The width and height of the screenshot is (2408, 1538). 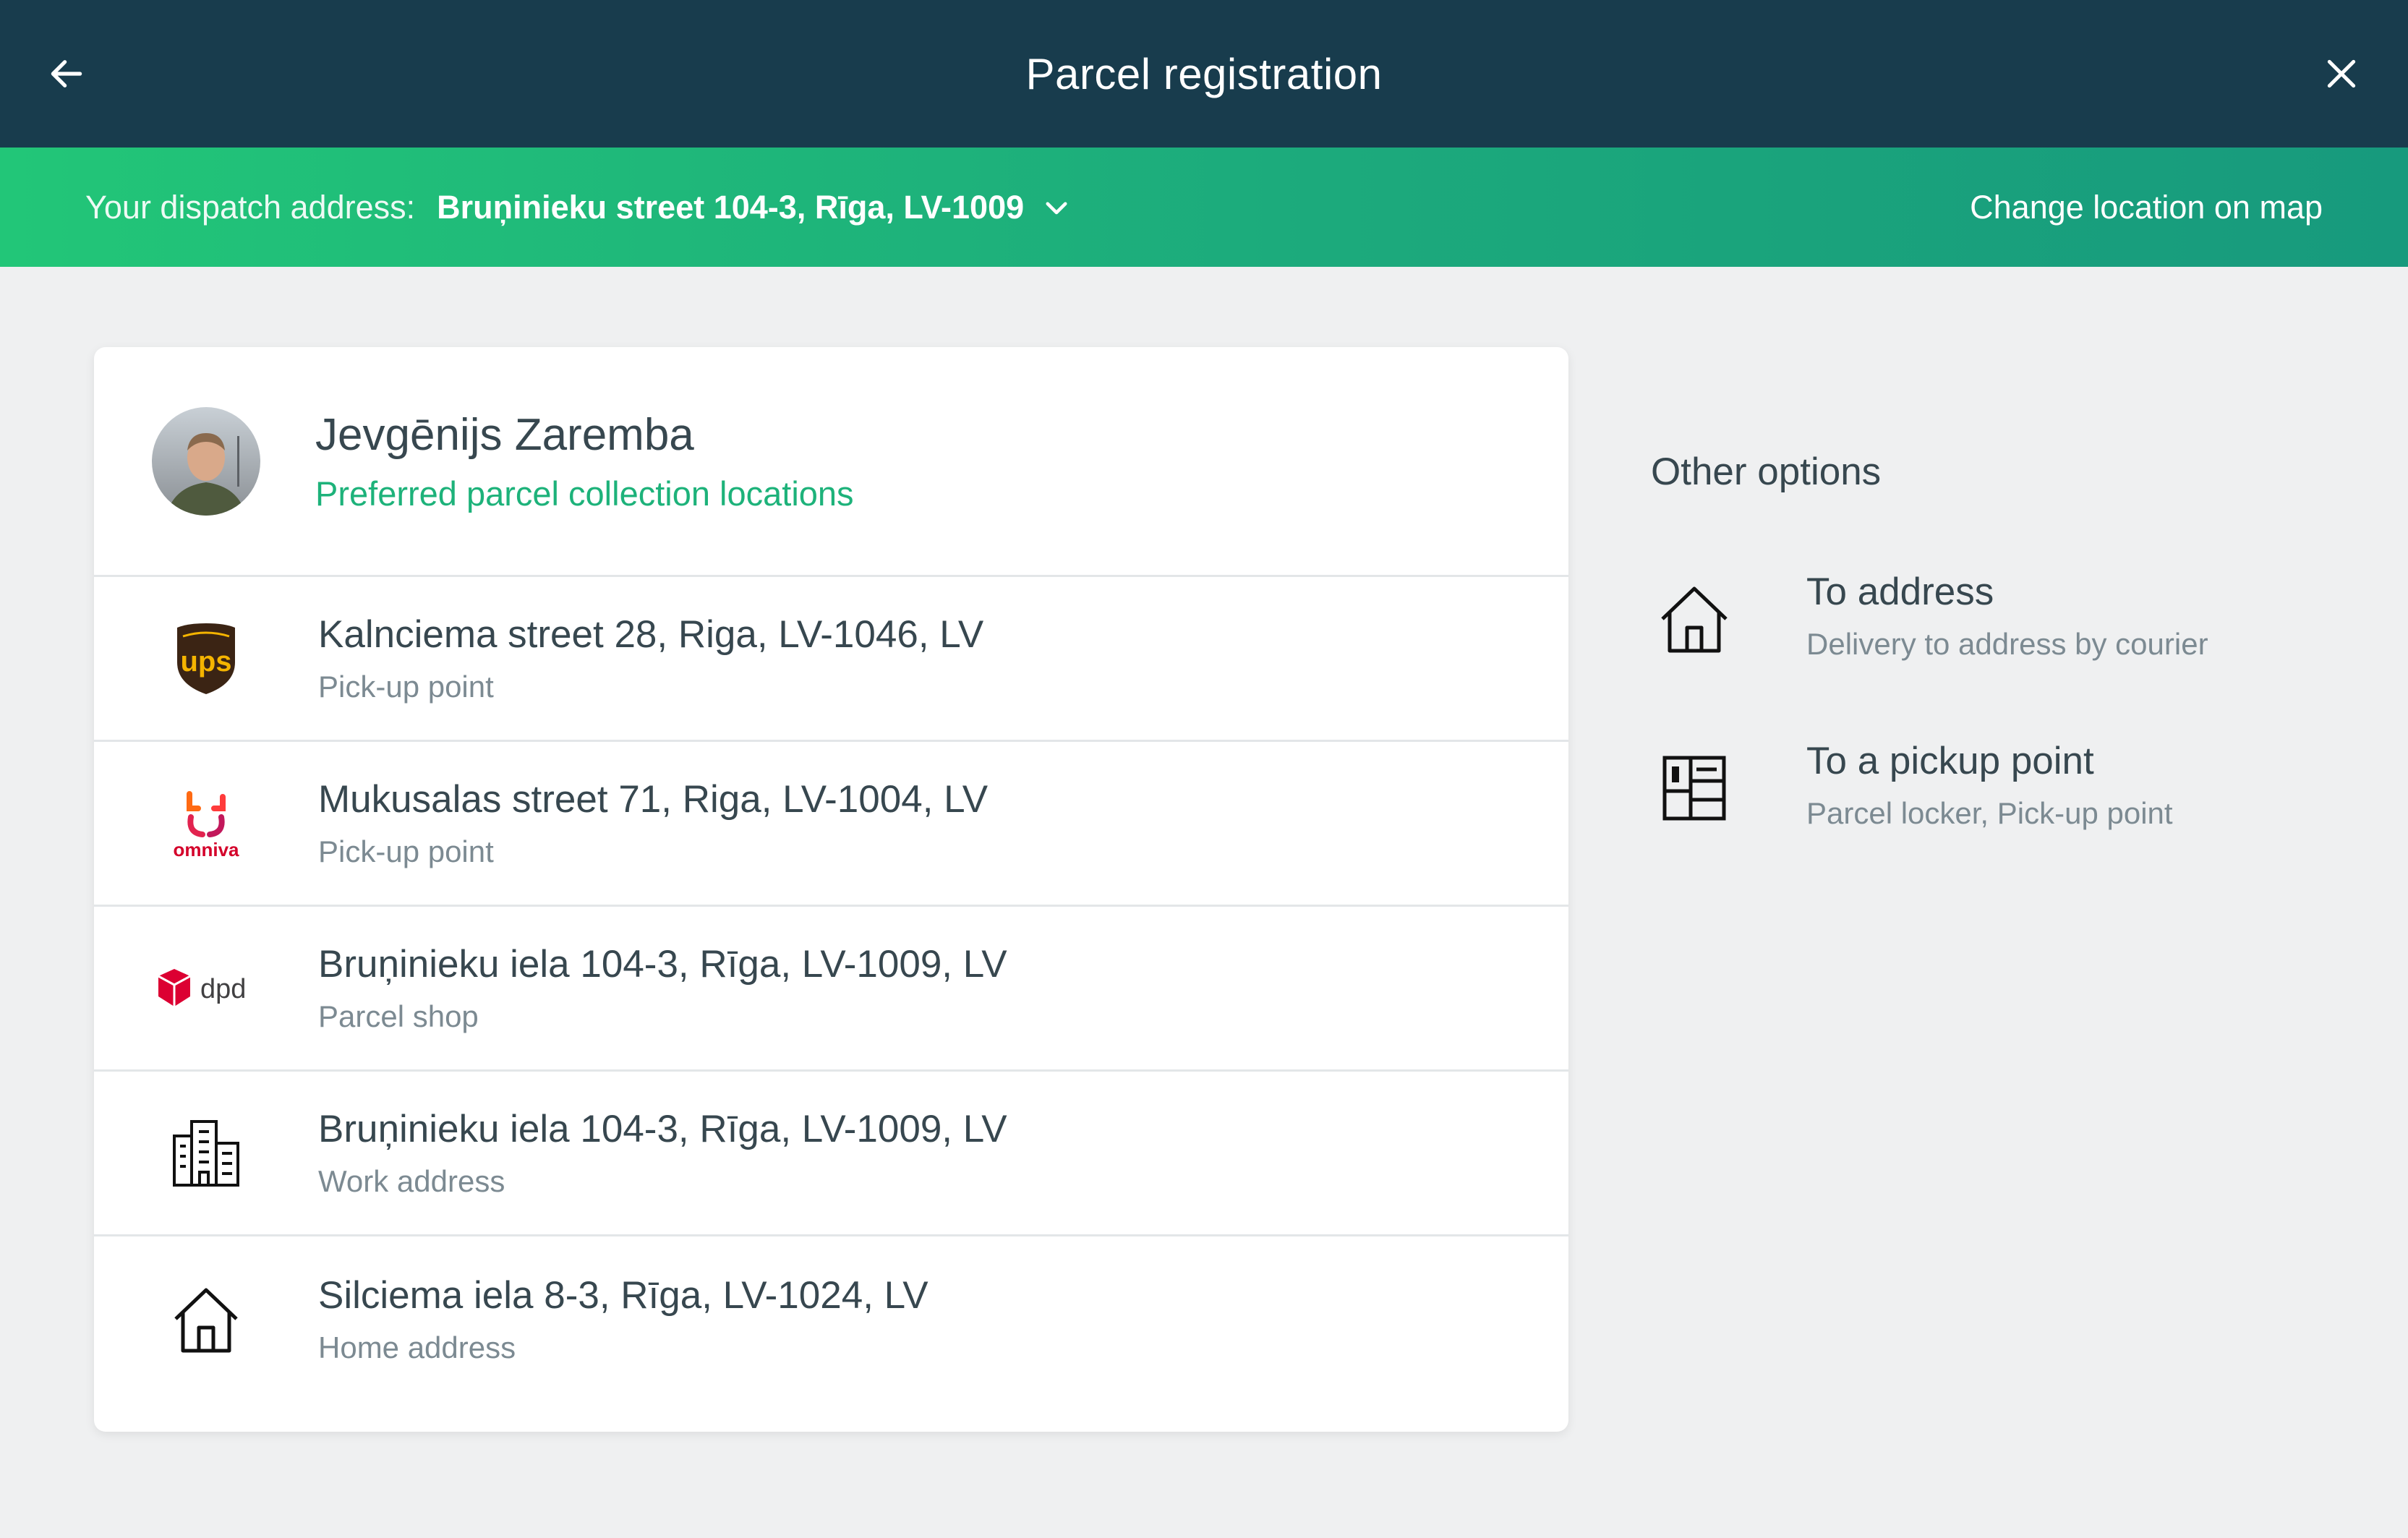 I want to click on close-icon, so click(x=2341, y=73).